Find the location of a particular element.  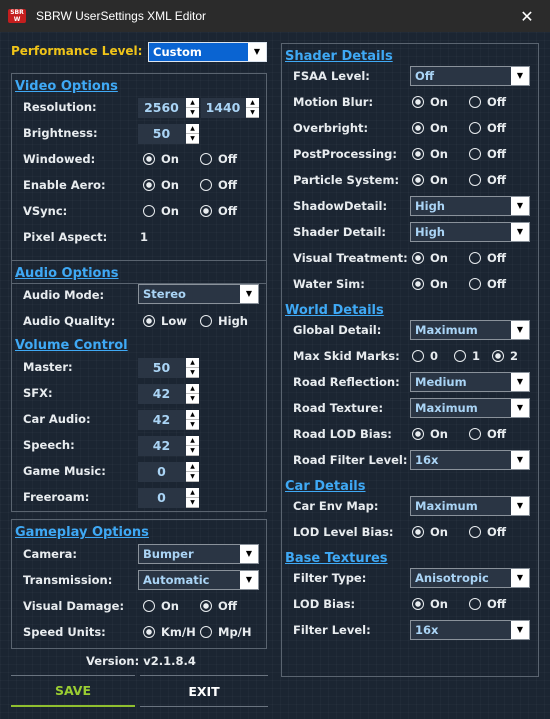

units-mph-radio: Mp/H is located at coordinates (226, 632).